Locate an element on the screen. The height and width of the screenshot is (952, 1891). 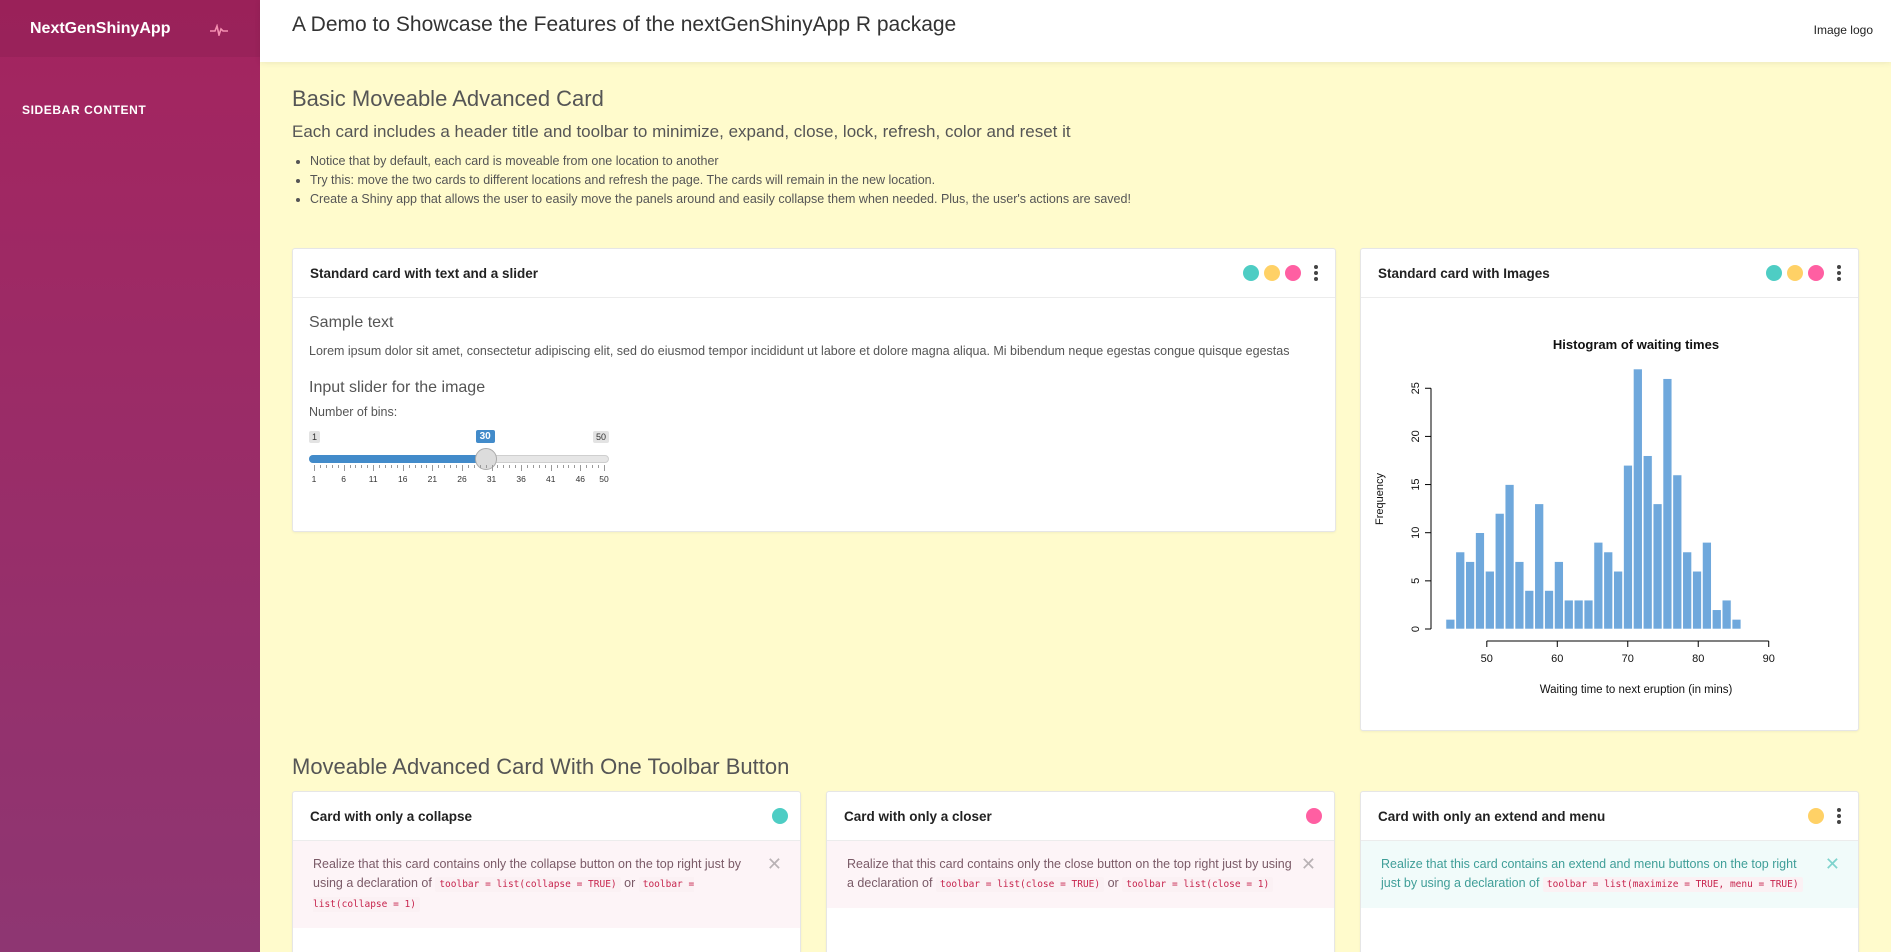
slider-fill is located at coordinates (397, 459).